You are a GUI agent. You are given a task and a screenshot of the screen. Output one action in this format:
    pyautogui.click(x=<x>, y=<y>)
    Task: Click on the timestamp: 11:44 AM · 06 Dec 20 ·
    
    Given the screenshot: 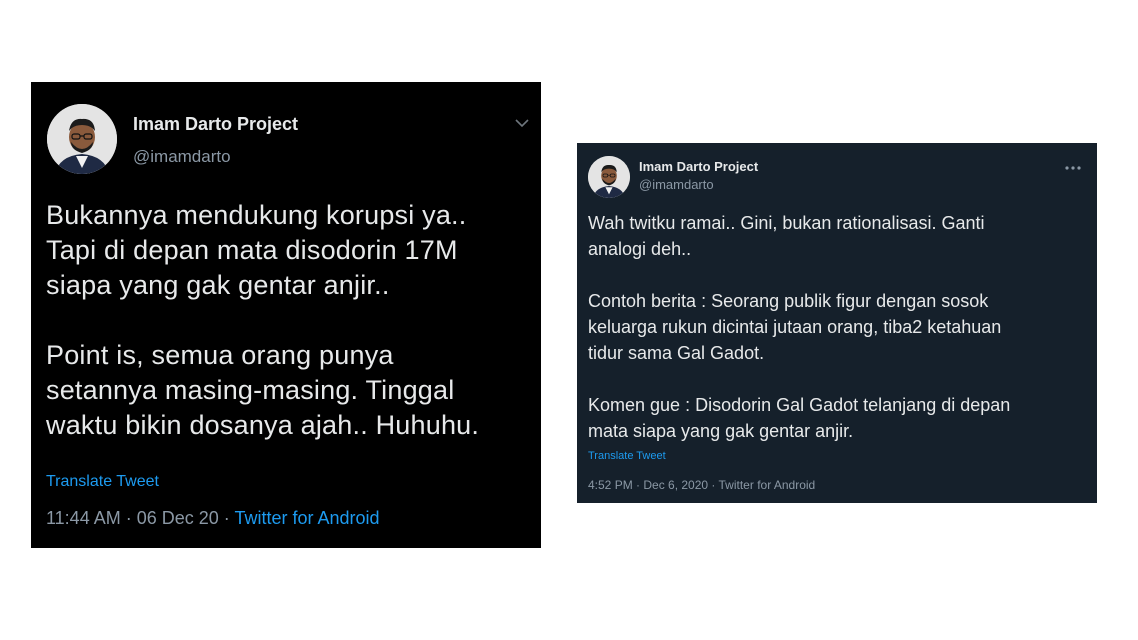 What is the action you would take?
    pyautogui.click(x=140, y=518)
    